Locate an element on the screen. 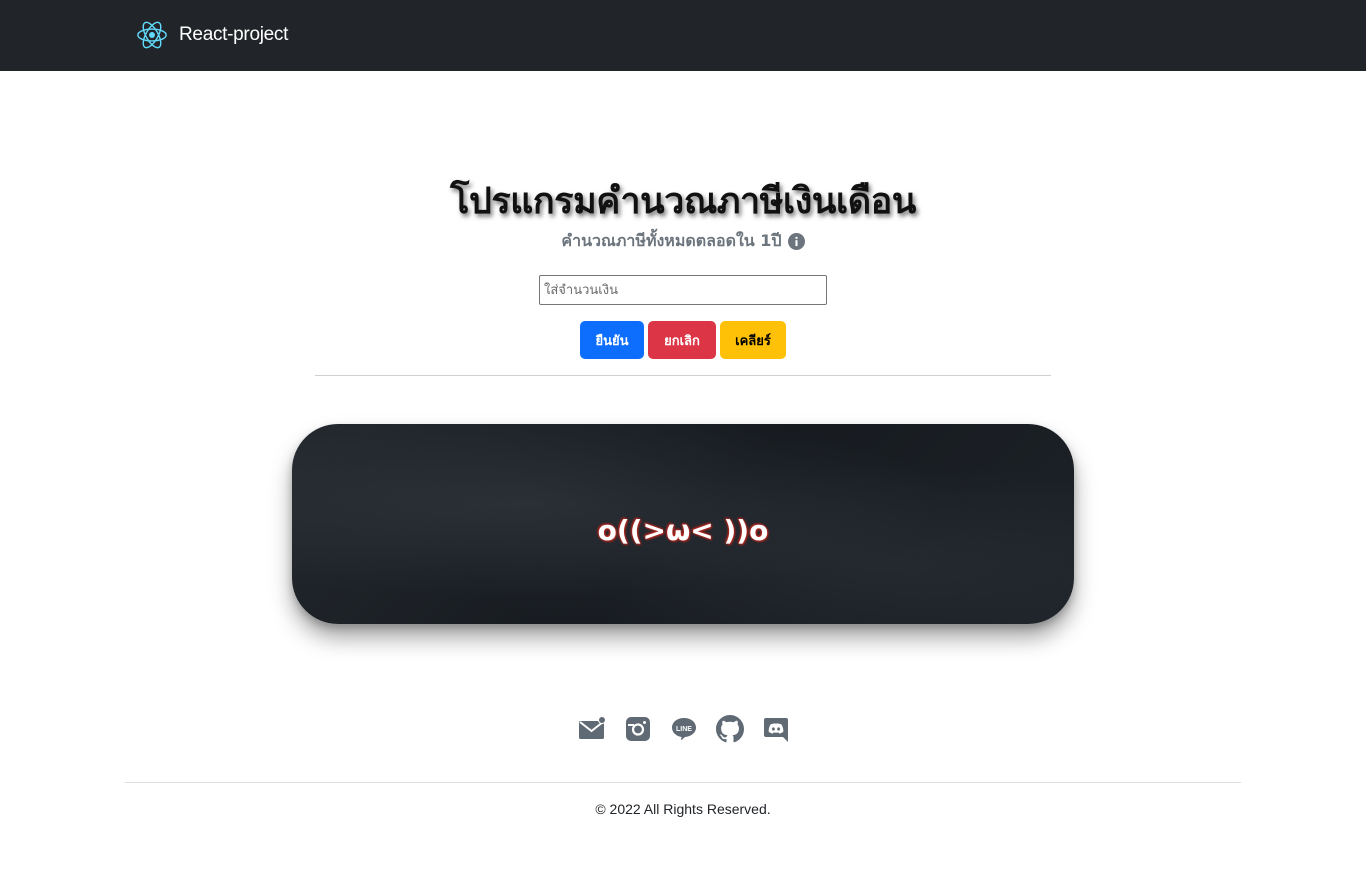 The image size is (1366, 880). github-icon is located at coordinates (730, 729).